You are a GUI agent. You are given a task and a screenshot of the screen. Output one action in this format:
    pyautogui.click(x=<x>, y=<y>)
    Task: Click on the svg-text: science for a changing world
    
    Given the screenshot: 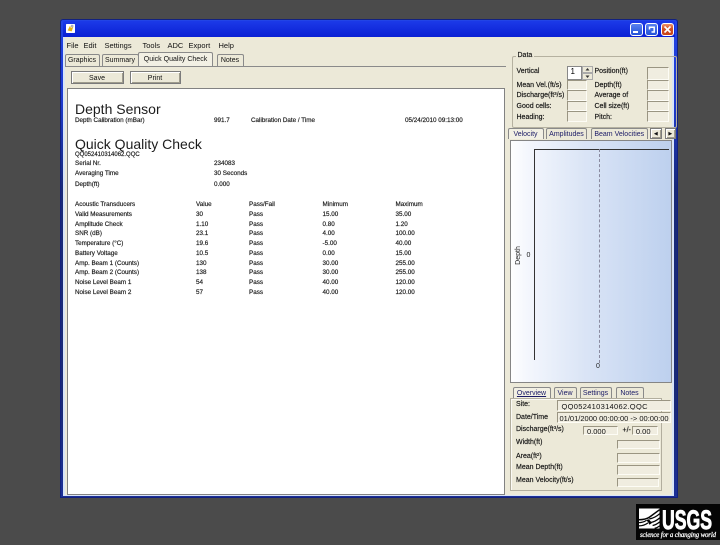 What is the action you would take?
    pyautogui.click(x=678, y=535)
    